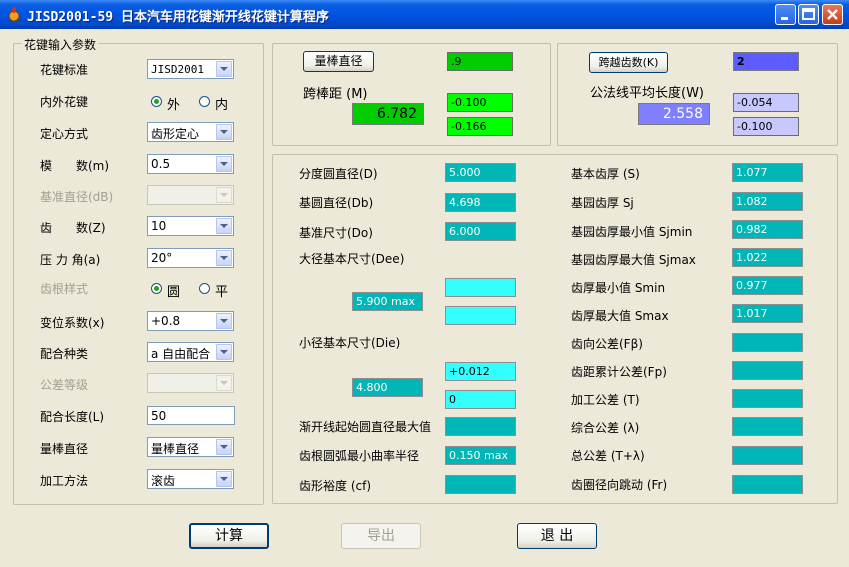 This screenshot has height=567, width=849. Describe the element at coordinates (335, 94) in the screenshot. I see `over-pins-label: 跨棒距 (M)` at that location.